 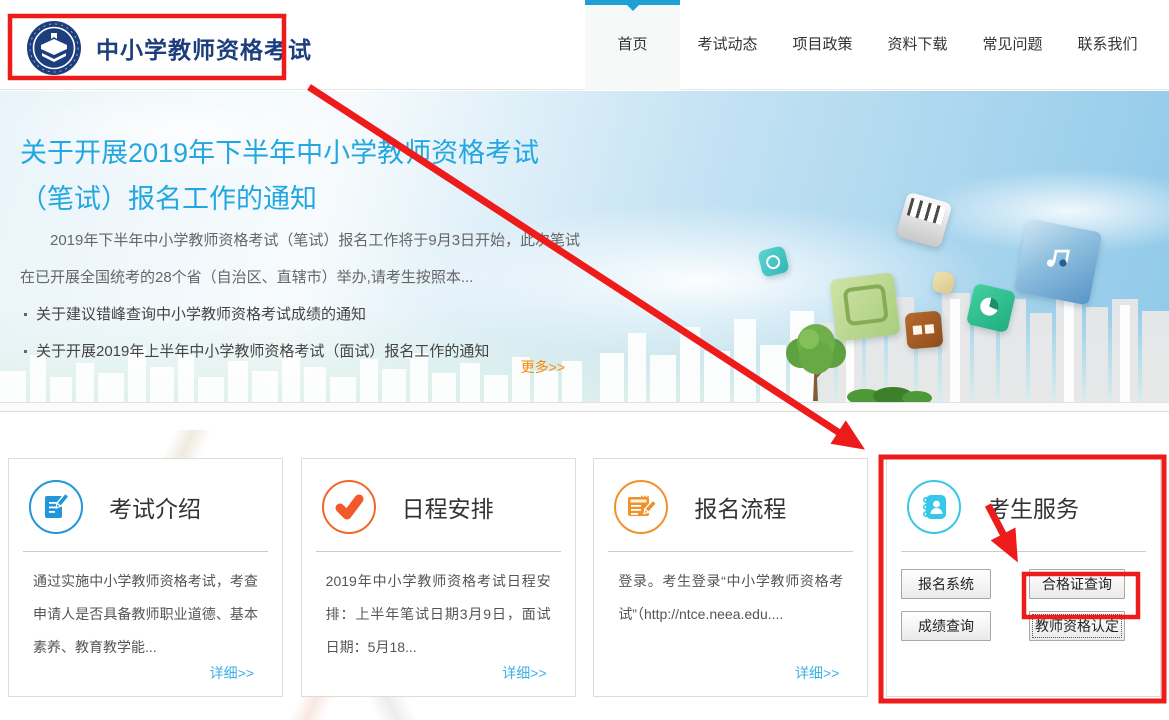 I want to click on teacher-qualification-button: 教师资格认定, so click(x=1076, y=626).